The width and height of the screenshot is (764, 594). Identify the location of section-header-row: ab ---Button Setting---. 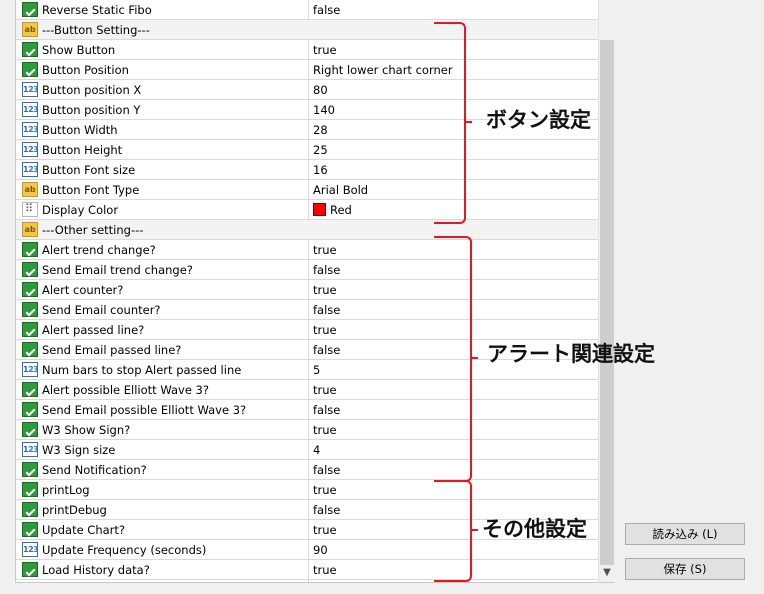
(307, 30).